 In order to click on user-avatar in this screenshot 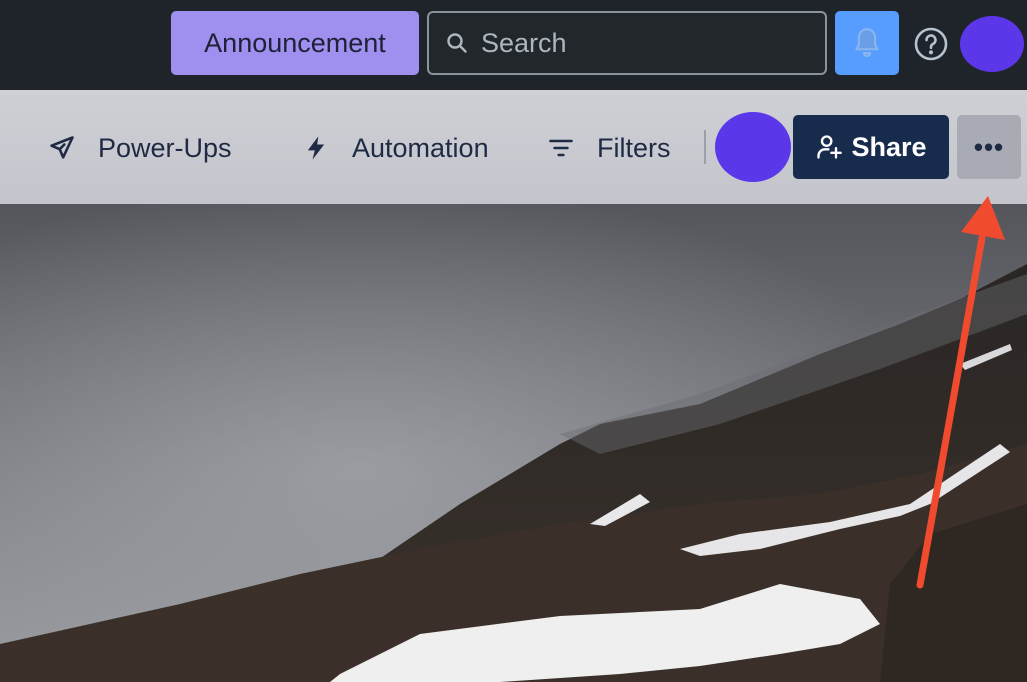, I will do `click(992, 44)`.